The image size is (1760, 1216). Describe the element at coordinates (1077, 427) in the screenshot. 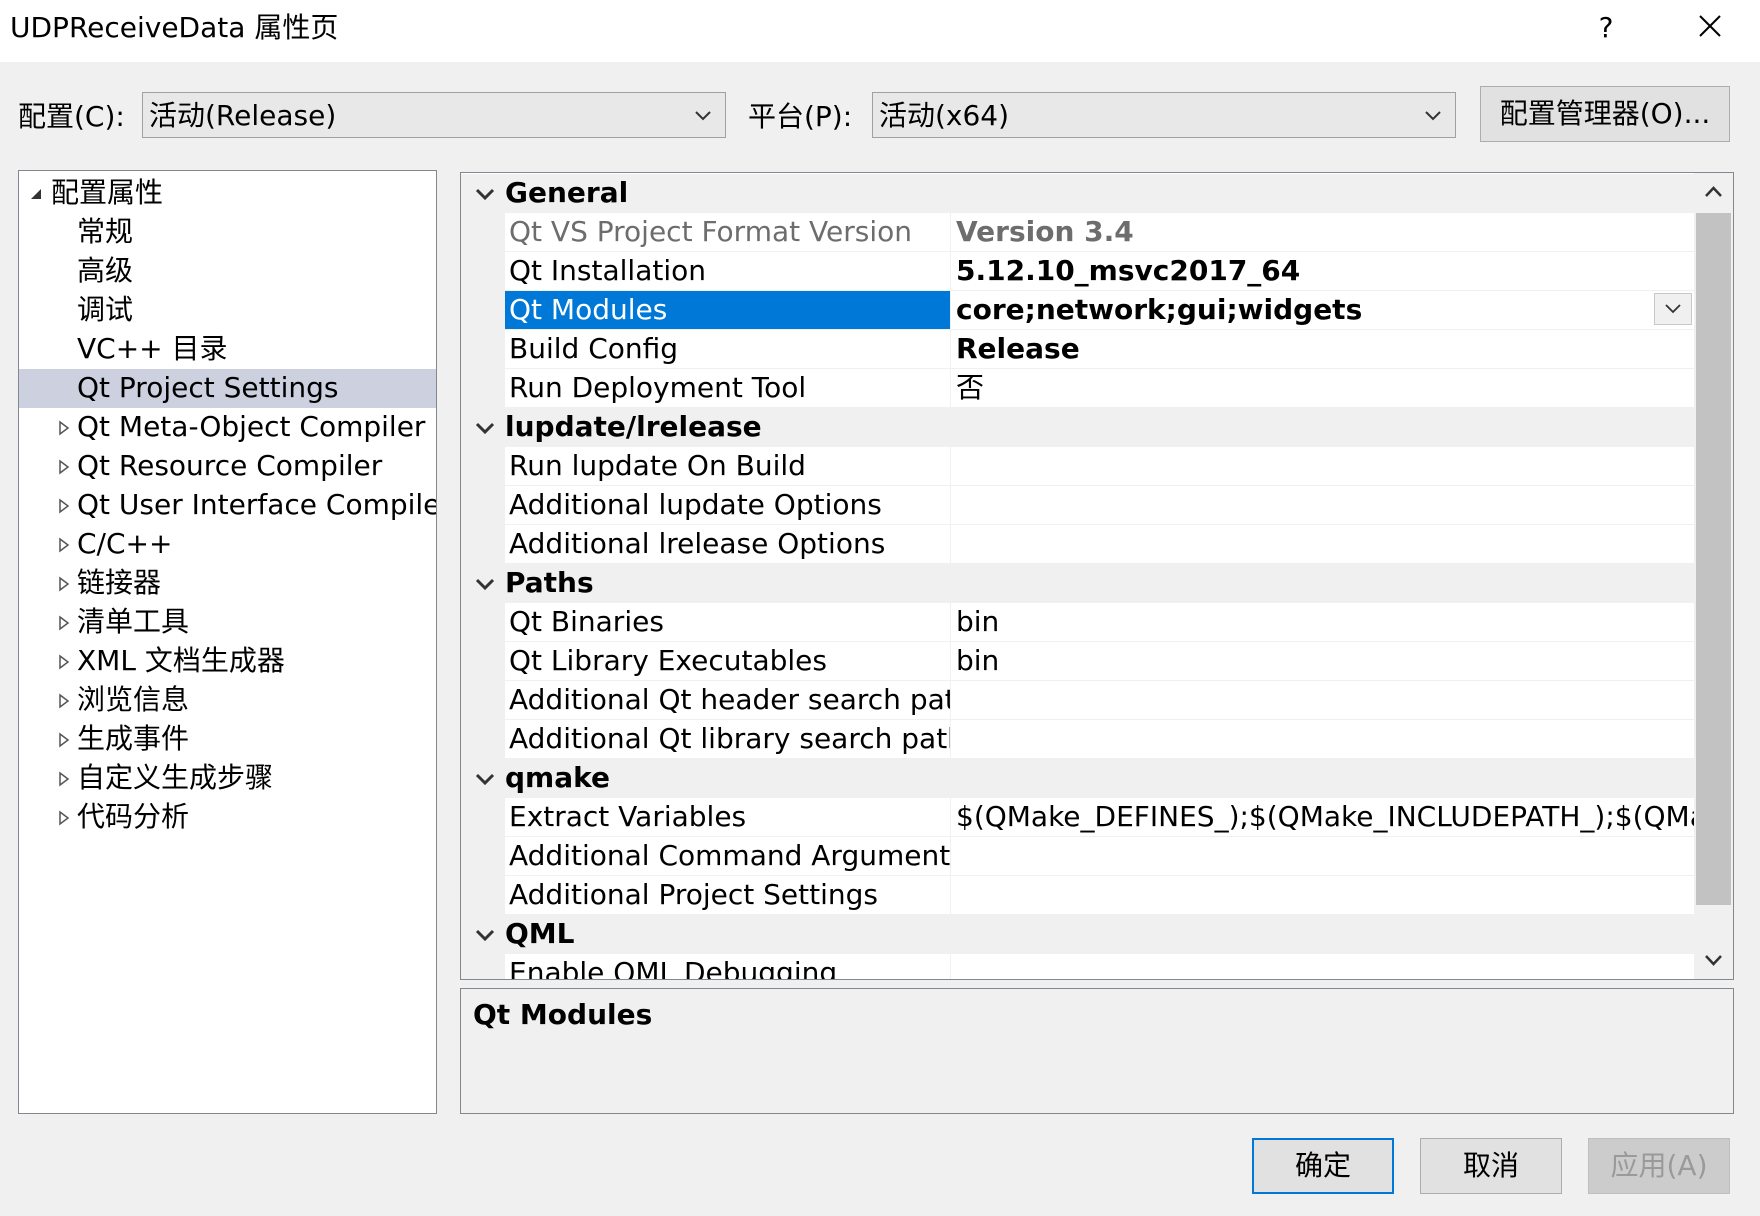

I see `category-row: lupdate/lrelease` at that location.